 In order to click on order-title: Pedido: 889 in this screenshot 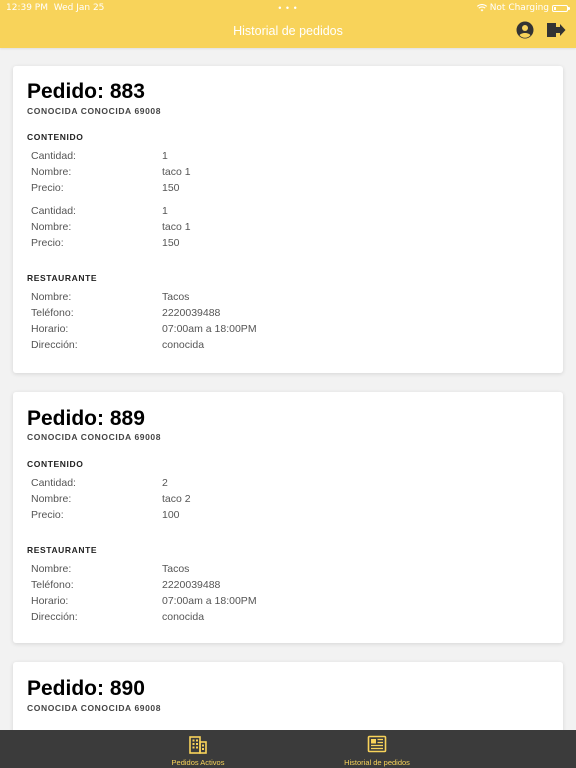, I will do `click(86, 418)`.